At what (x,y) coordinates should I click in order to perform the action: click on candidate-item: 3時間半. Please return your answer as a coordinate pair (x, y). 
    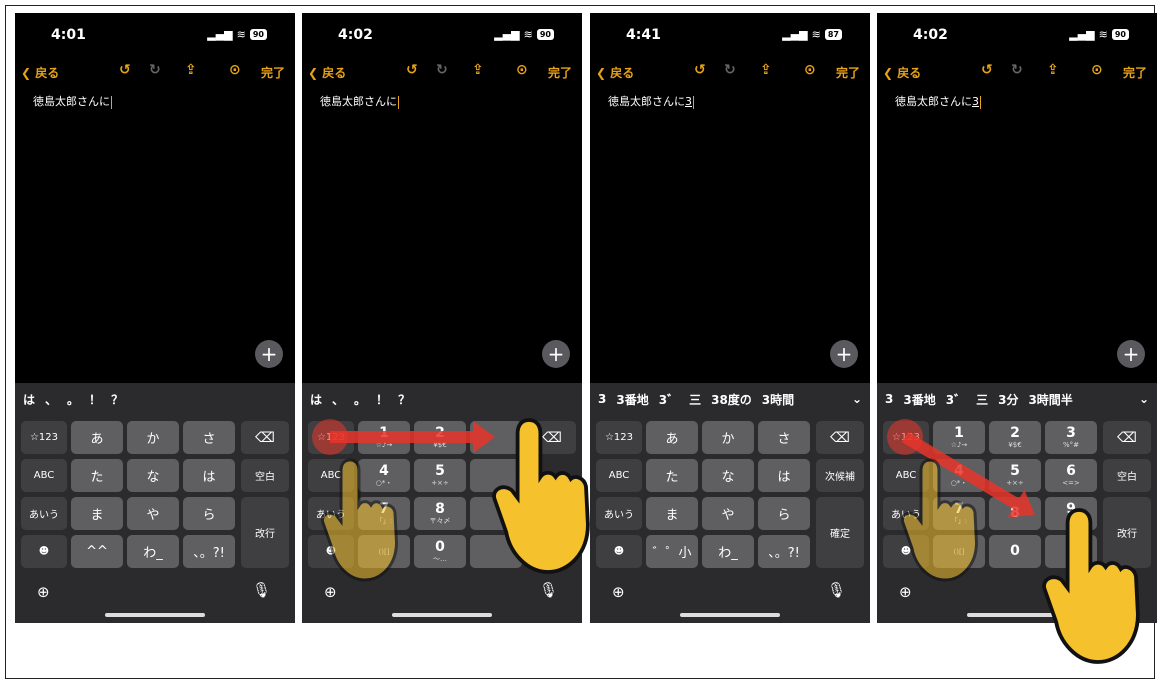
    Looking at the image, I should click on (1050, 399).